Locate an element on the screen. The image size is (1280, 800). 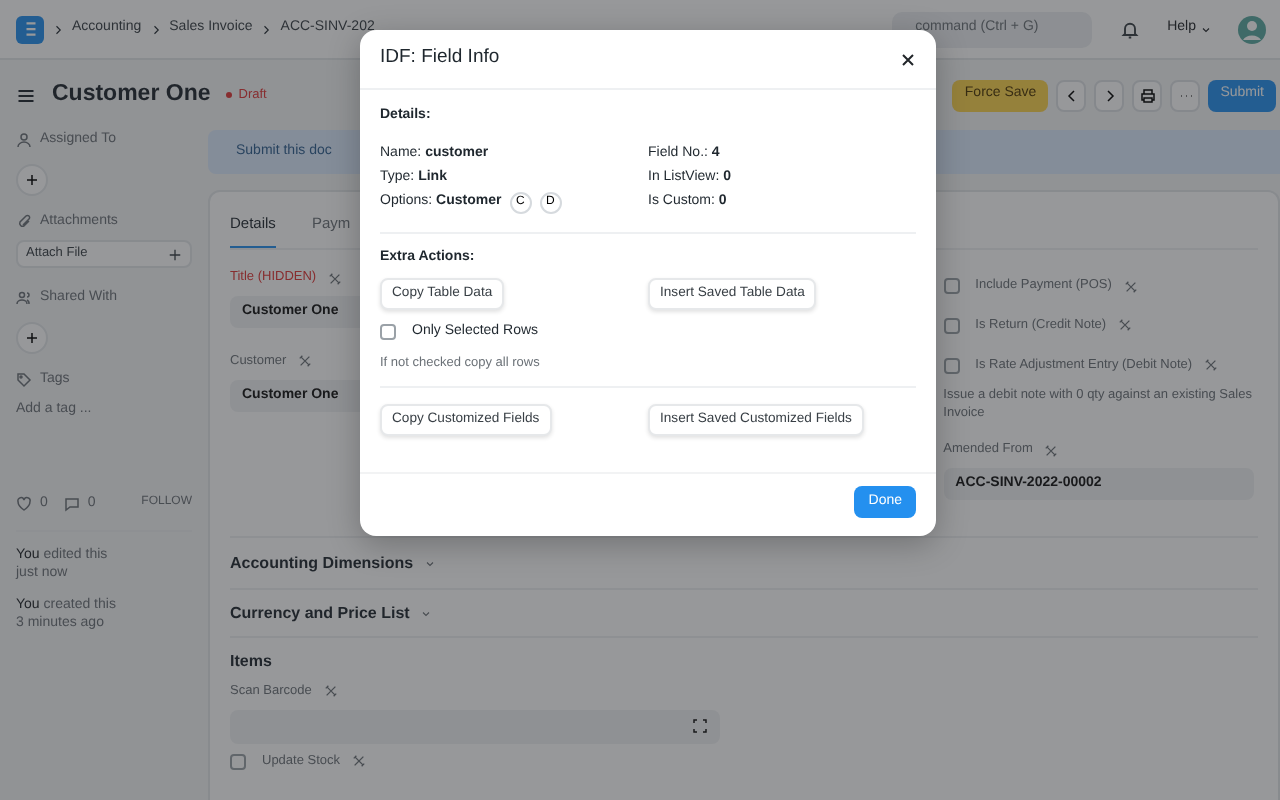
heart-icon is located at coordinates (24, 503).